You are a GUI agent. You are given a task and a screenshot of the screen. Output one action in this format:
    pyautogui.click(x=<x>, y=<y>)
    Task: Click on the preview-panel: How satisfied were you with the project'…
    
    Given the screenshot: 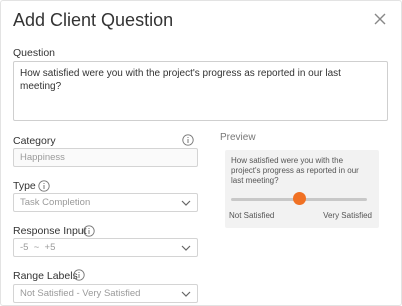 What is the action you would take?
    pyautogui.click(x=302, y=189)
    